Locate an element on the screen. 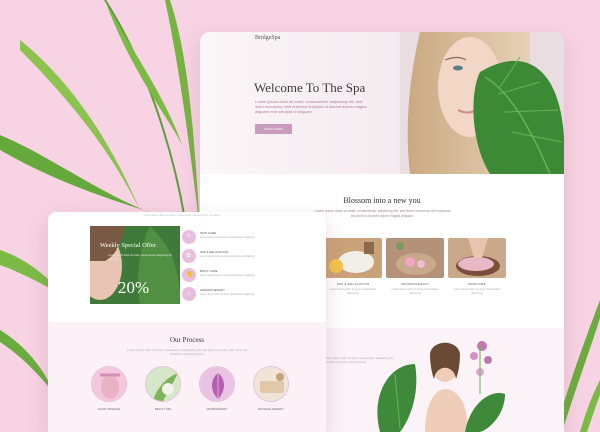 This screenshot has width=600, height=432. process-step-2-caption: BEAUTY SPA is located at coordinates (163, 409).